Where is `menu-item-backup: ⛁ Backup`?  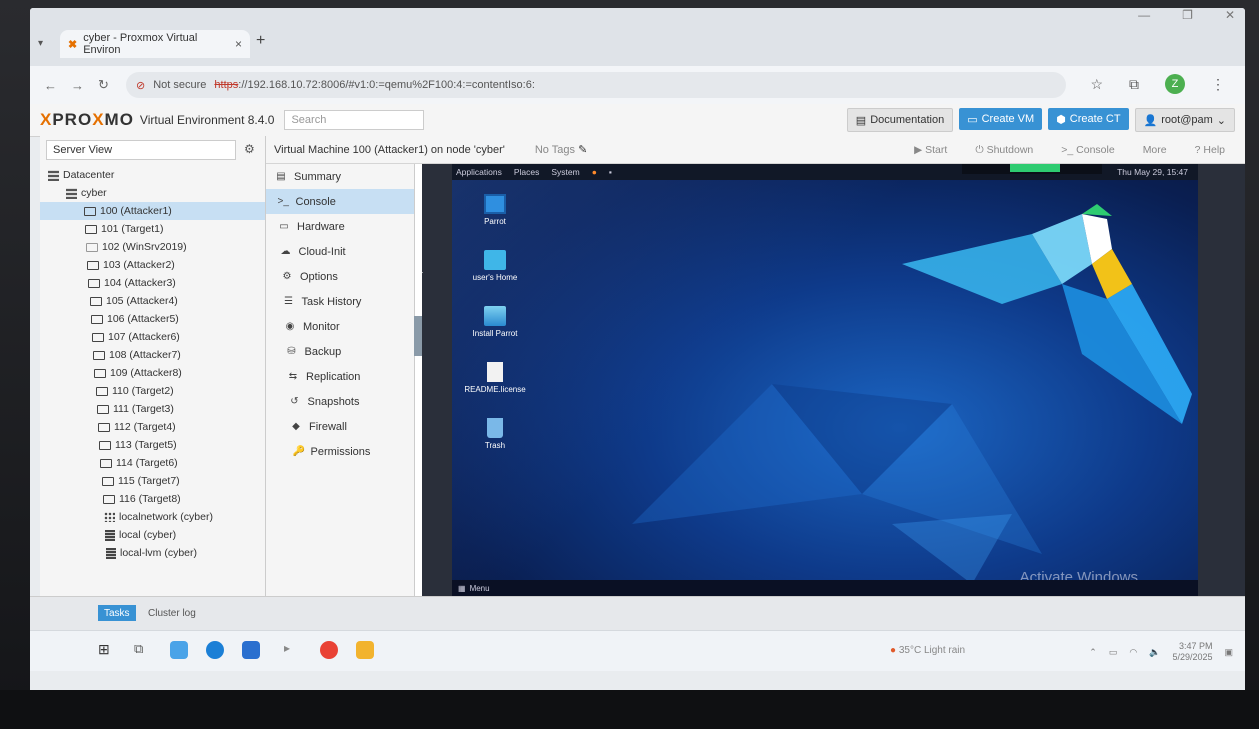
menu-item-backup: ⛁ Backup is located at coordinates (340, 351).